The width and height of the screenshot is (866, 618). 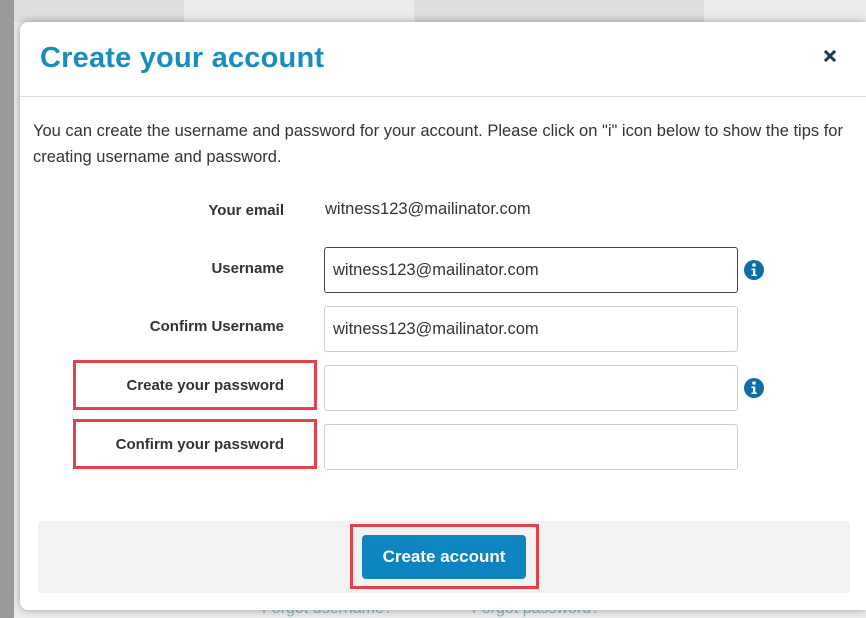 I want to click on username-label: Username, so click(x=247, y=268).